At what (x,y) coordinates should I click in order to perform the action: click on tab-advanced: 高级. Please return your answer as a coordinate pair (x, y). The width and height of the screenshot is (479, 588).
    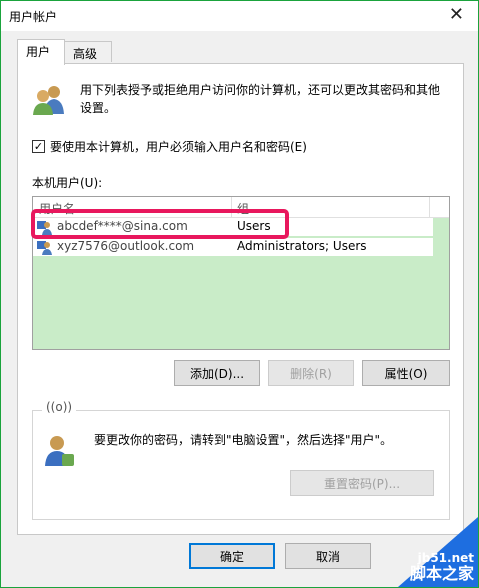
    Looking at the image, I should click on (88, 51).